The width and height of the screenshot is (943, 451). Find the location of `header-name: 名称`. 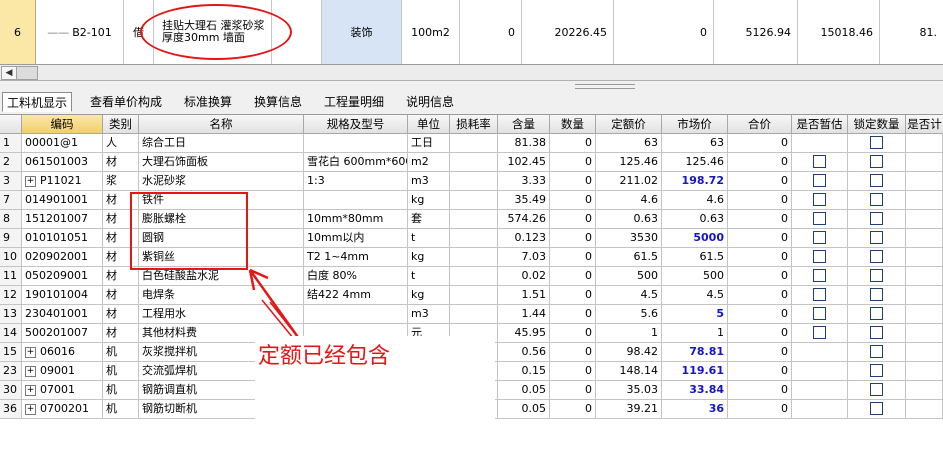

header-name: 名称 is located at coordinates (221, 124).